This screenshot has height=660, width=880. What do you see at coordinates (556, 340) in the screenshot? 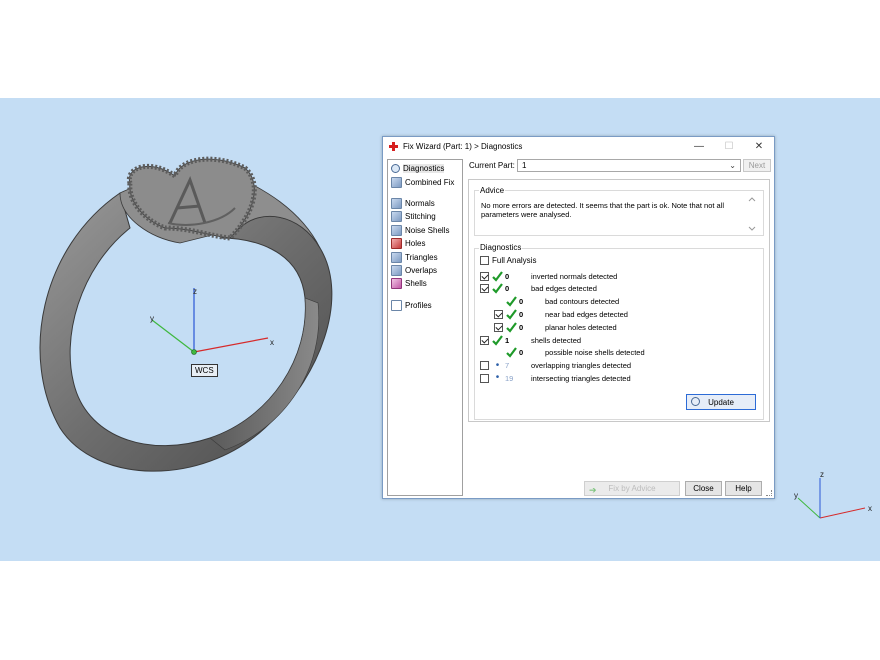
I see `diagnostic-label: shells detected` at bounding box center [556, 340].